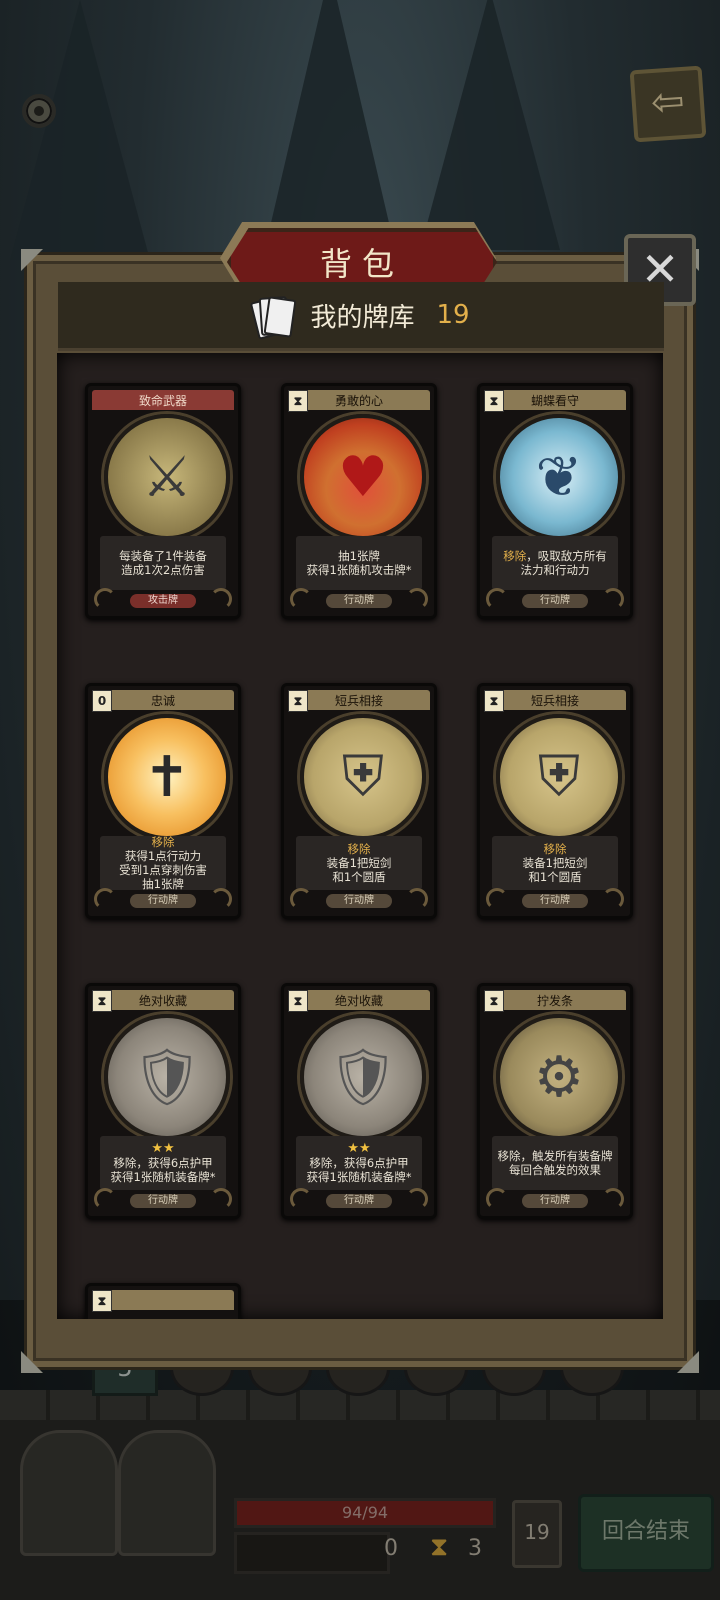 The image size is (720, 1600). What do you see at coordinates (273, 317) in the screenshot?
I see `deck-cards-icon` at bounding box center [273, 317].